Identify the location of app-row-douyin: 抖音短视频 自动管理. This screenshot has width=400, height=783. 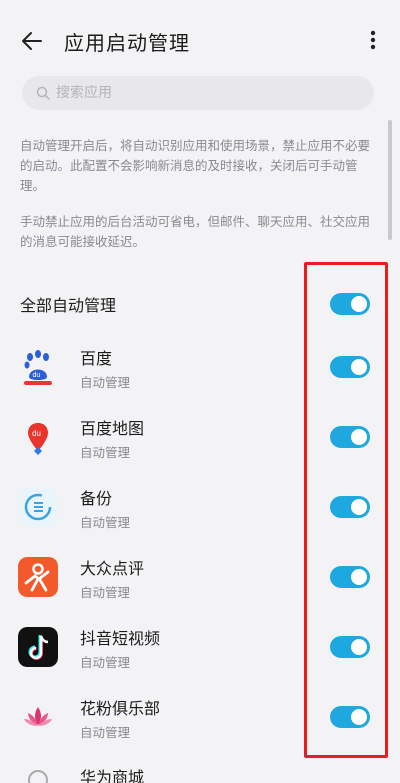
(200, 647).